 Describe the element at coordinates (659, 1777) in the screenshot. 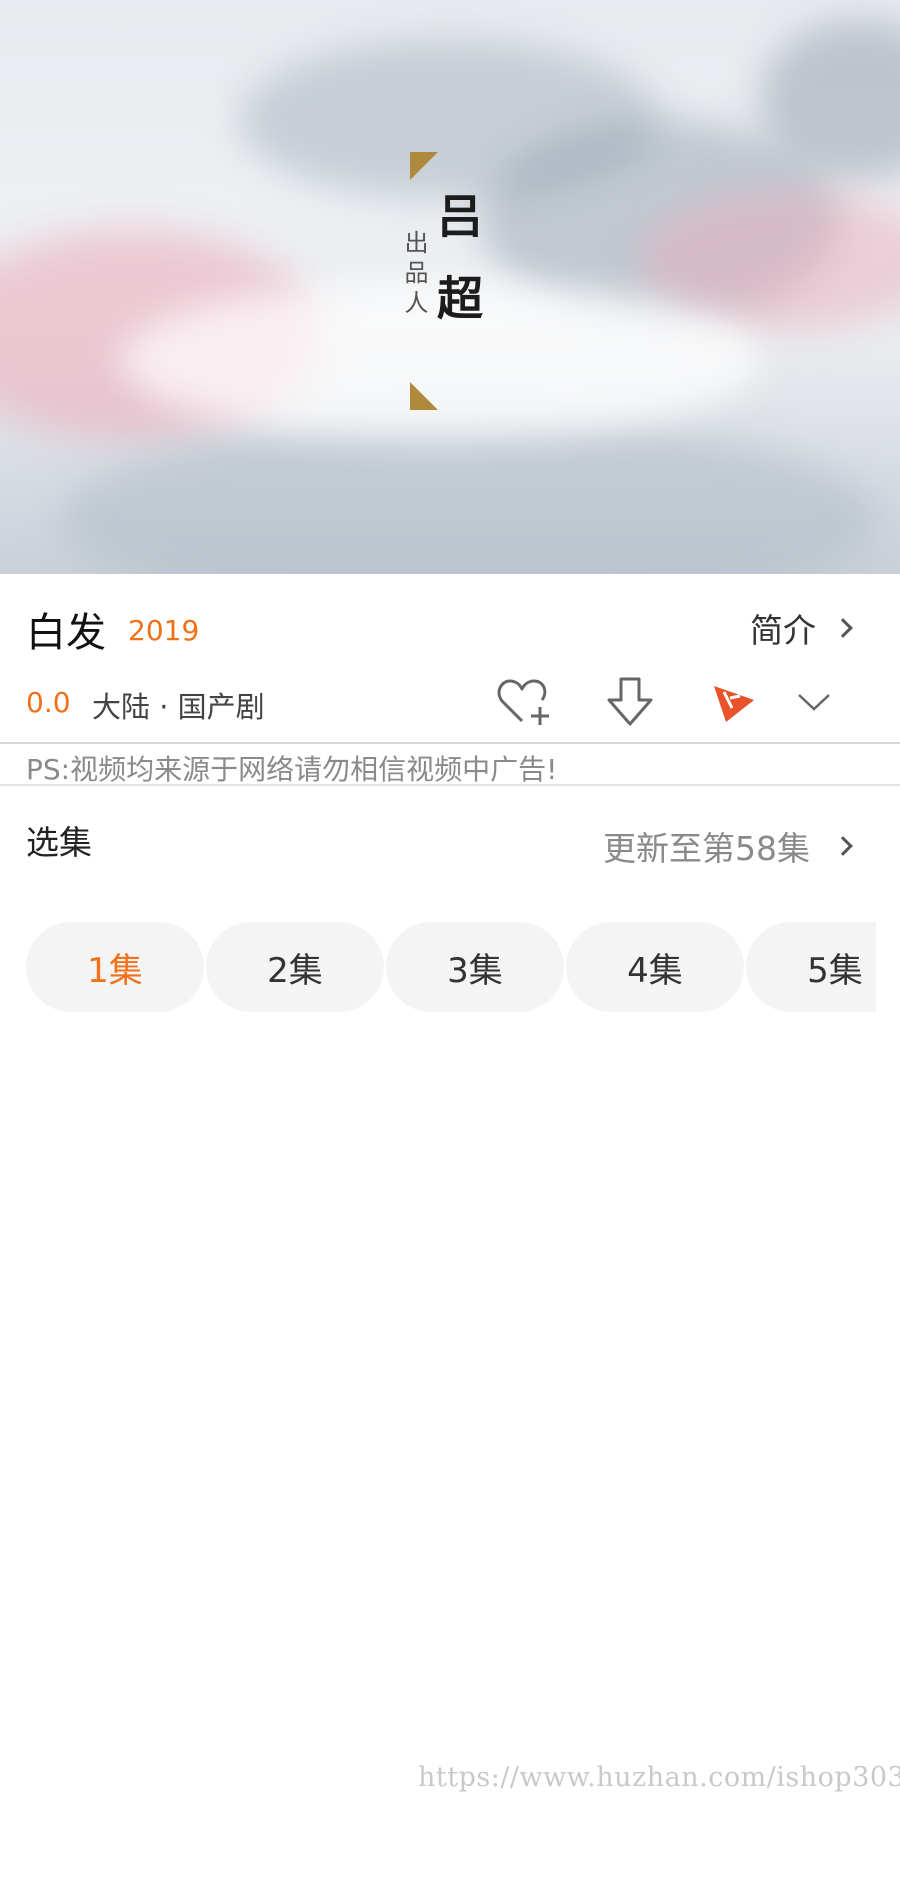

I see `watermark-url: https://www.huzhan.com/ishop30372` at that location.